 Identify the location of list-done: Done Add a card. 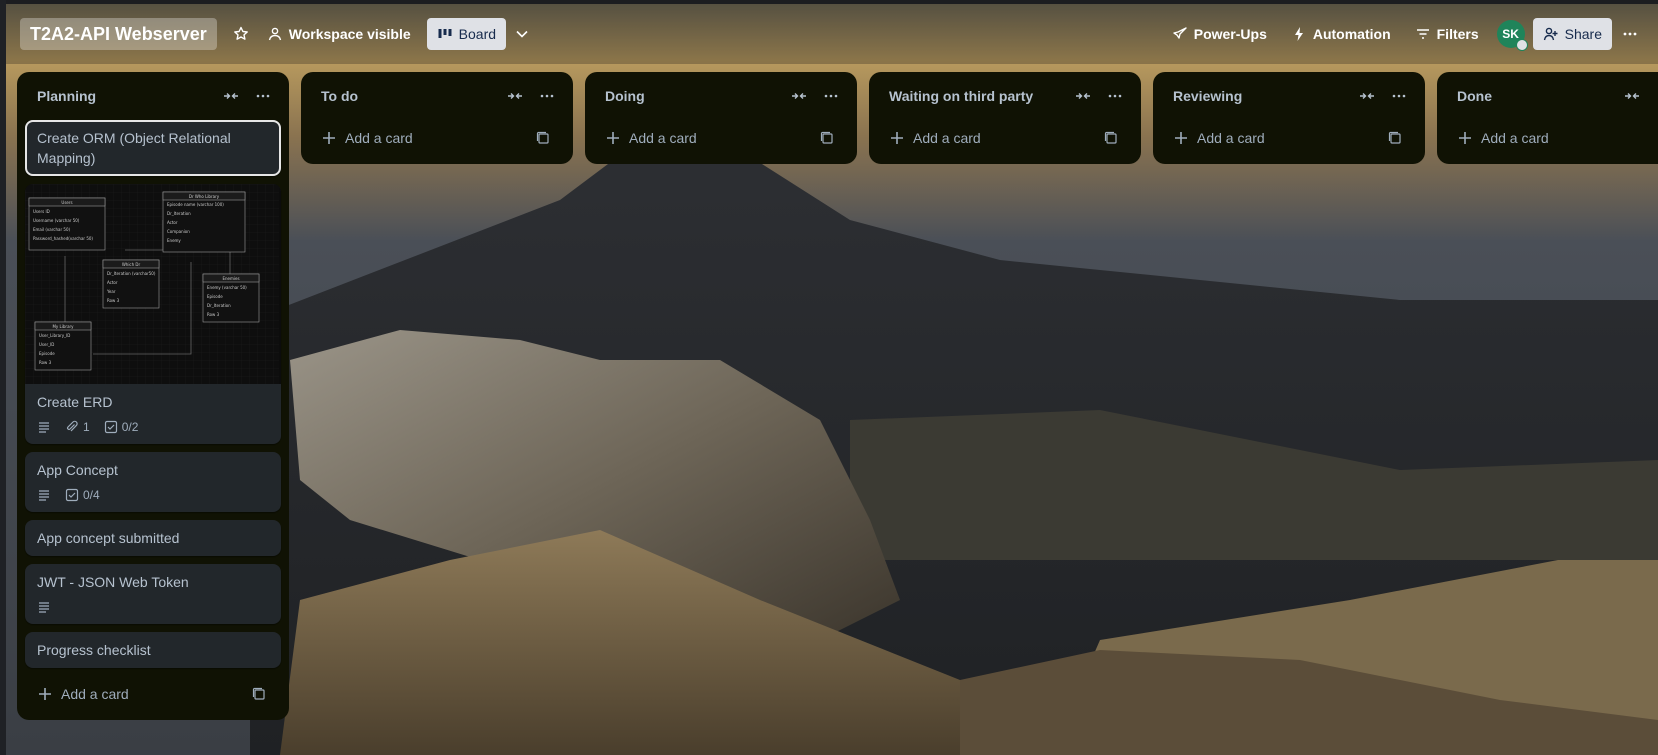
(1547, 118).